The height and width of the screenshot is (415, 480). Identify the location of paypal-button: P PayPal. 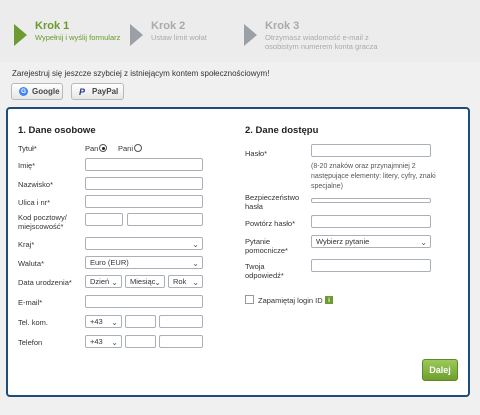
(97, 91).